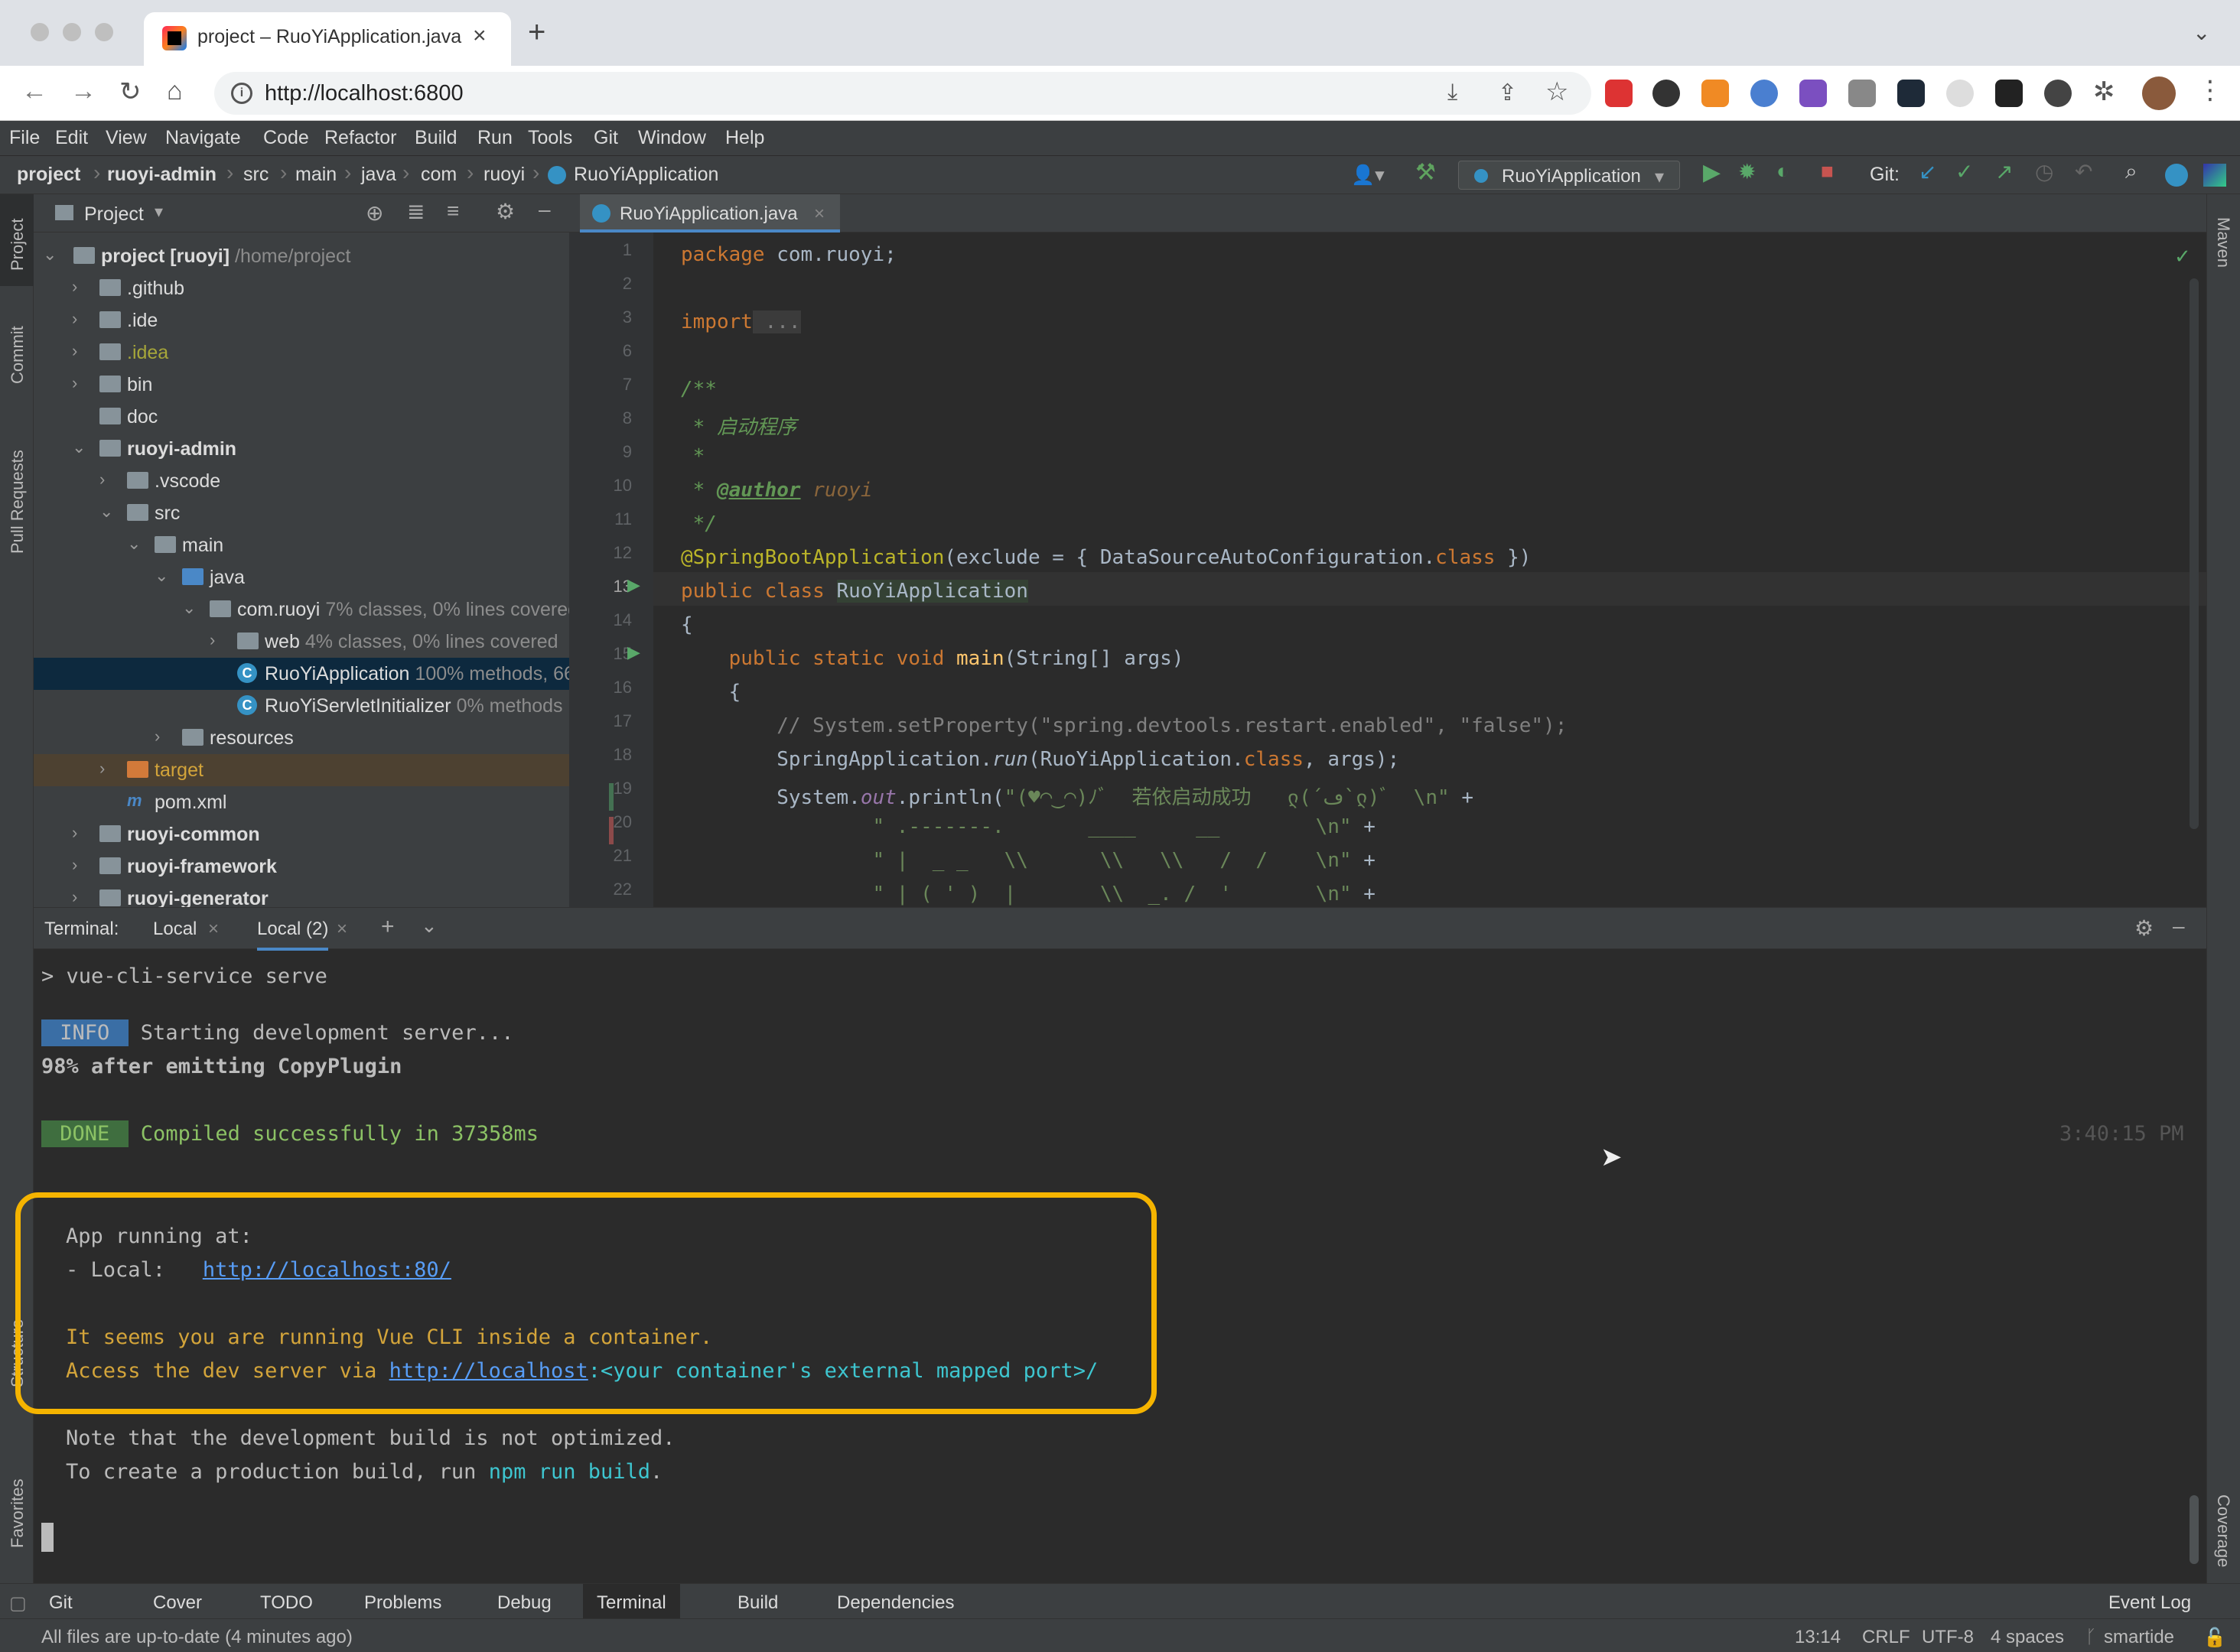  What do you see at coordinates (2201, 33) in the screenshot?
I see `tab-search-chevron-icon: ⌄` at bounding box center [2201, 33].